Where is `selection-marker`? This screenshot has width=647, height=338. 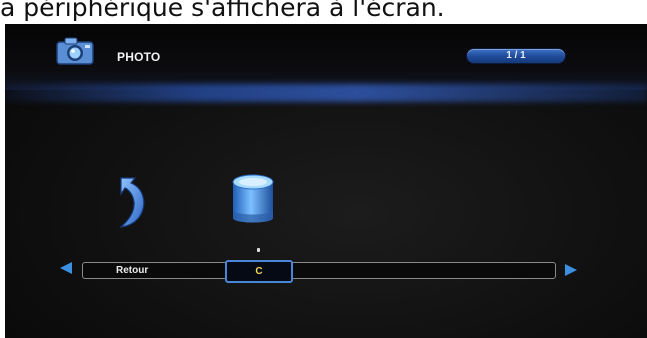 selection-marker is located at coordinates (258, 250).